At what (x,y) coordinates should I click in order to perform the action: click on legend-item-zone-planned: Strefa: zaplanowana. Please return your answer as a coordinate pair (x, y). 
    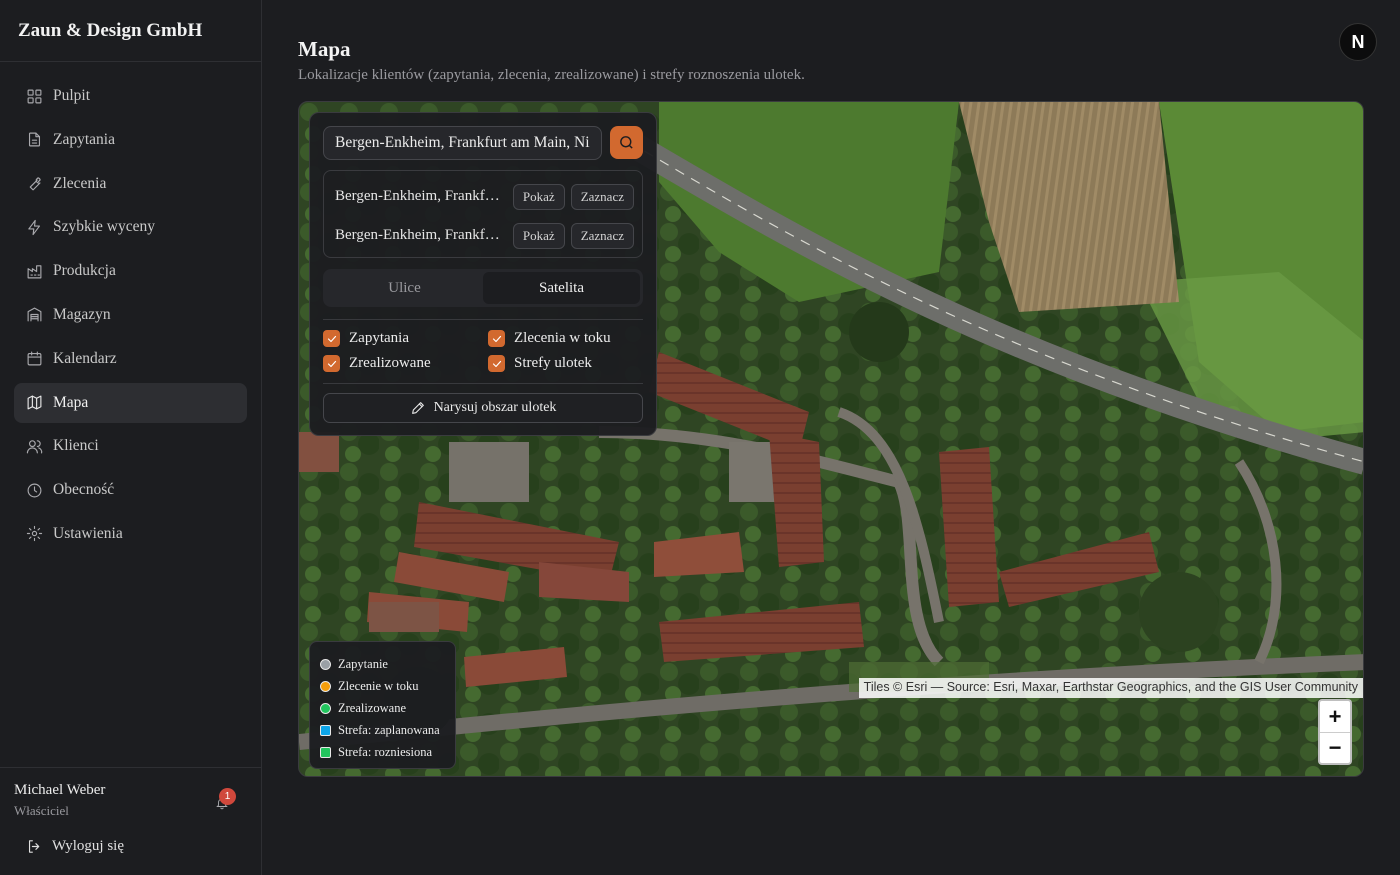
    Looking at the image, I should click on (382, 730).